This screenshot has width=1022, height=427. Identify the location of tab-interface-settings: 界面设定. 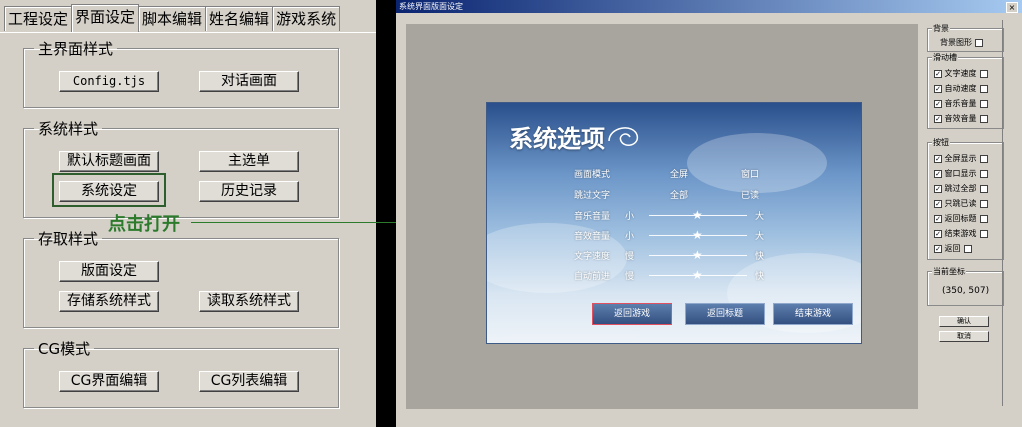
(105, 18).